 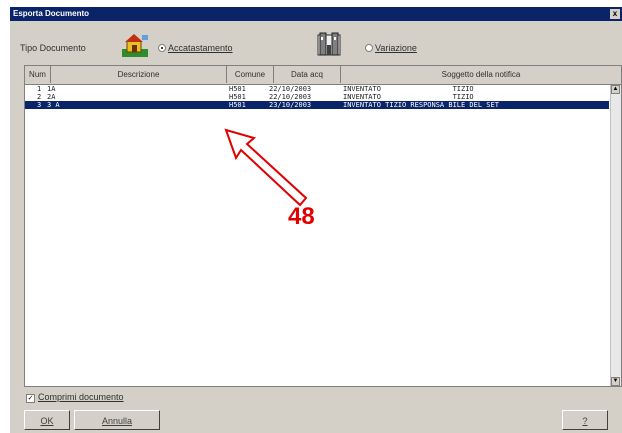 I want to click on help-button: ?, so click(x=585, y=420).